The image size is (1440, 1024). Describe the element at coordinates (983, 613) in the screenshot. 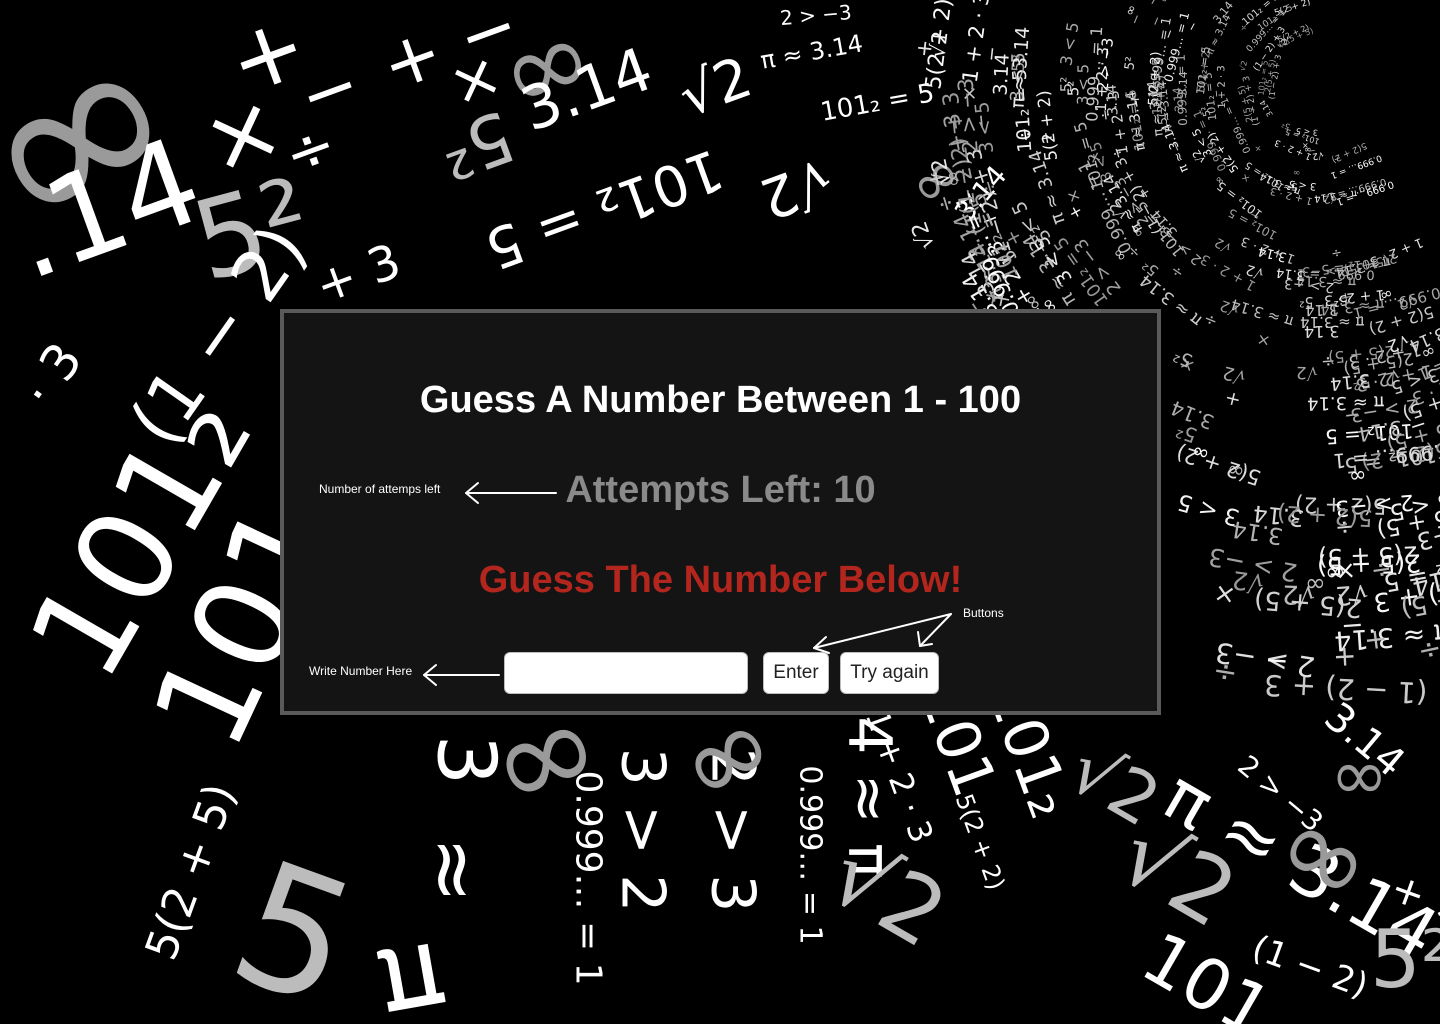

I see `buttons-annotation-label: Buttons` at that location.